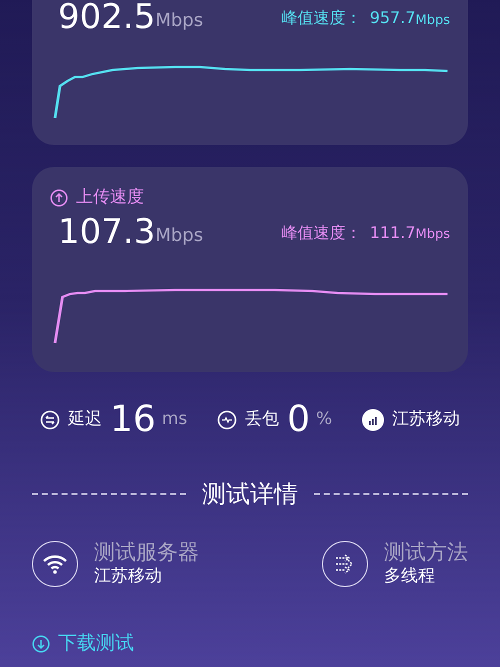  I want to click on signal-icon, so click(373, 420).